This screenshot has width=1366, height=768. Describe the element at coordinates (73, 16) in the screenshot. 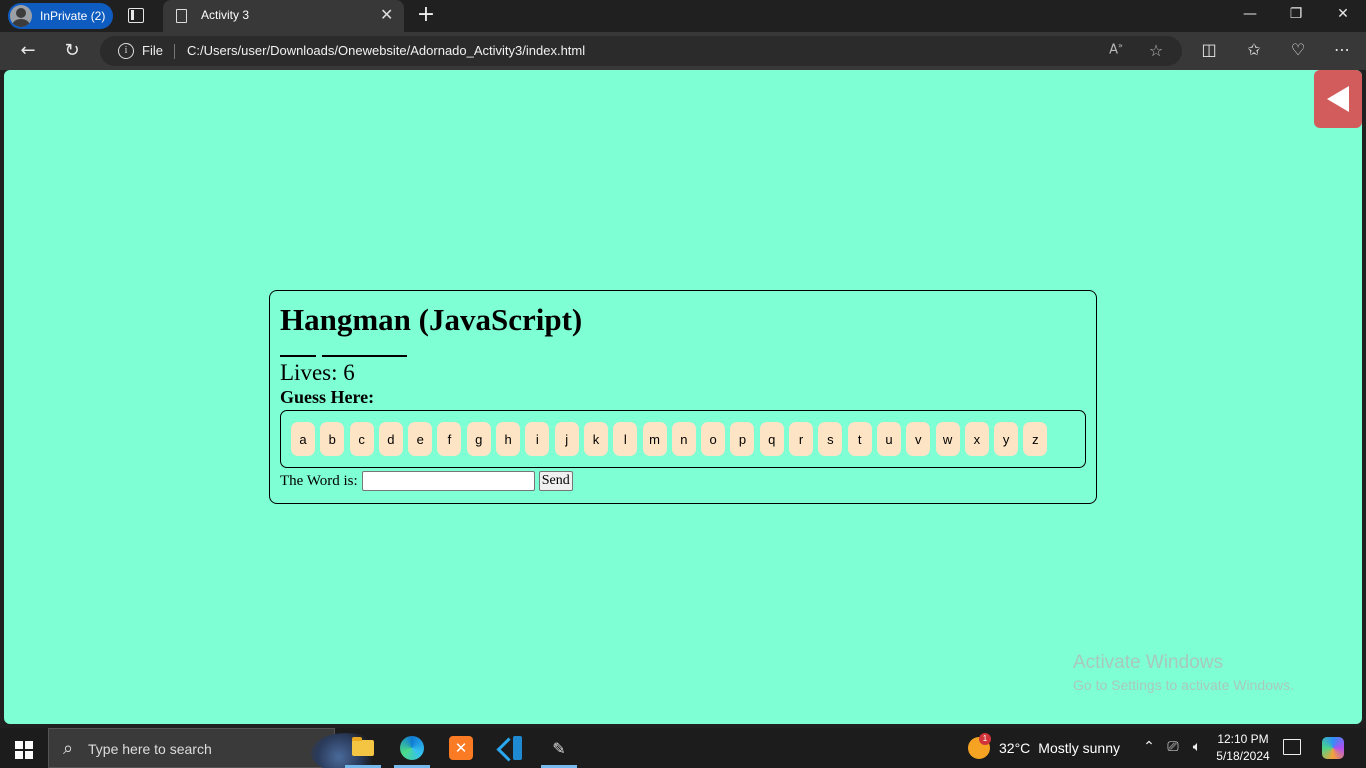

I see `profile-label: InPrivate (2)` at that location.